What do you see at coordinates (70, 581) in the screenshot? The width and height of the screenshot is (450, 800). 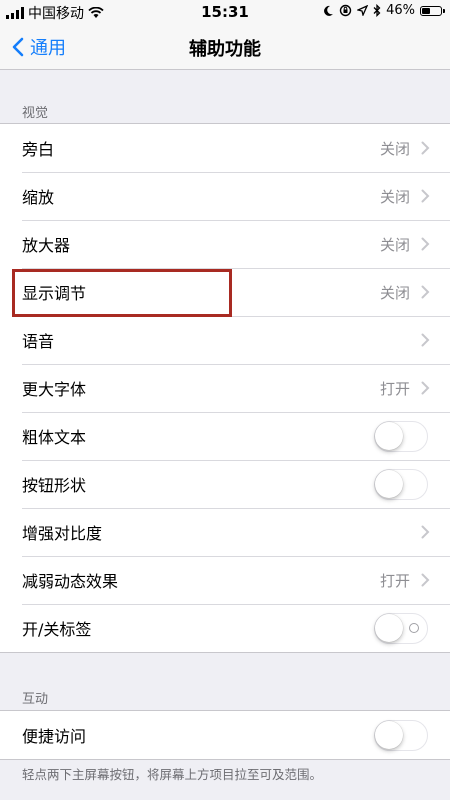 I see `row-label: 减弱动态效果` at bounding box center [70, 581].